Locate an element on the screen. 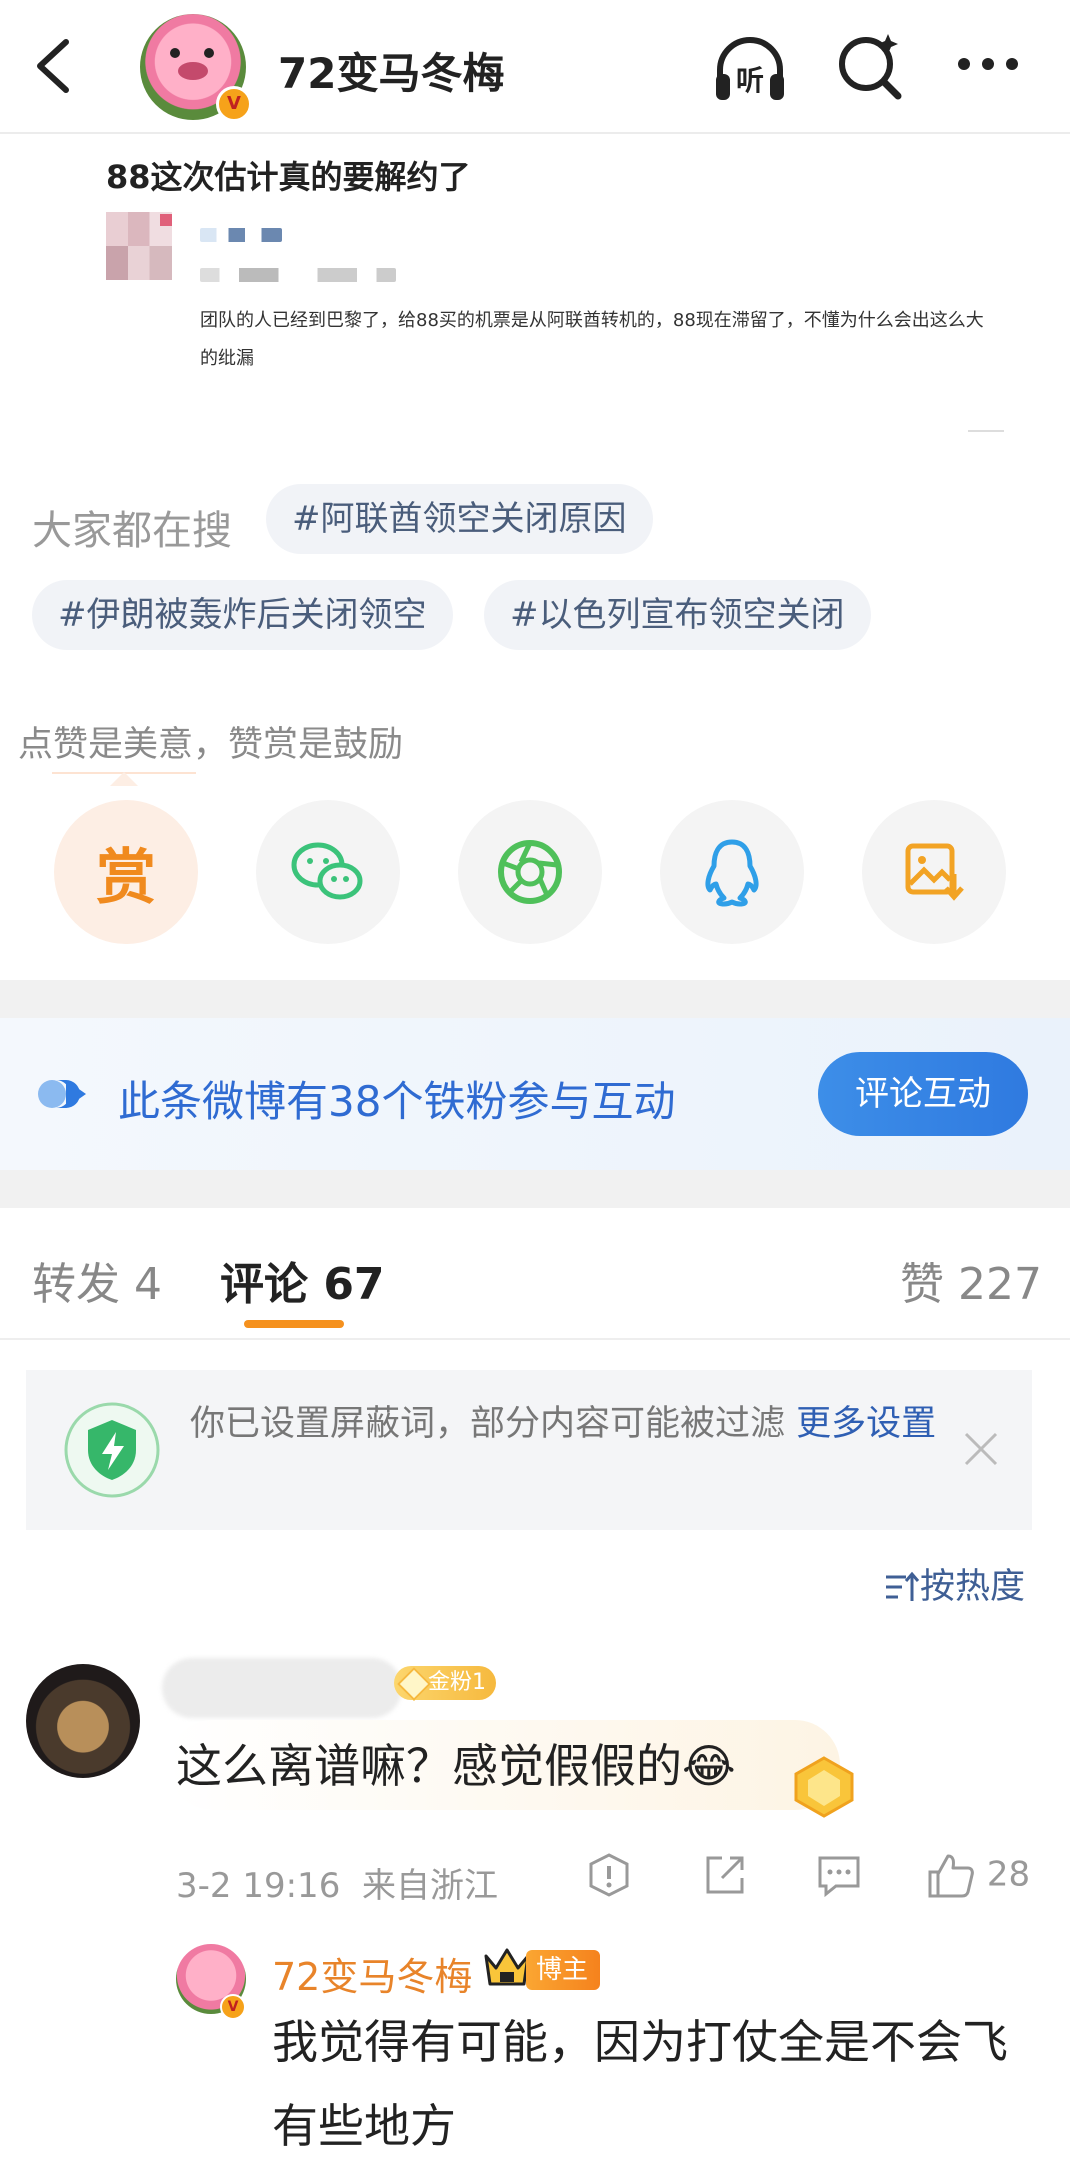 This screenshot has width=1070, height=2168. reply-author-name: 72变马冬梅 is located at coordinates (372, 1973).